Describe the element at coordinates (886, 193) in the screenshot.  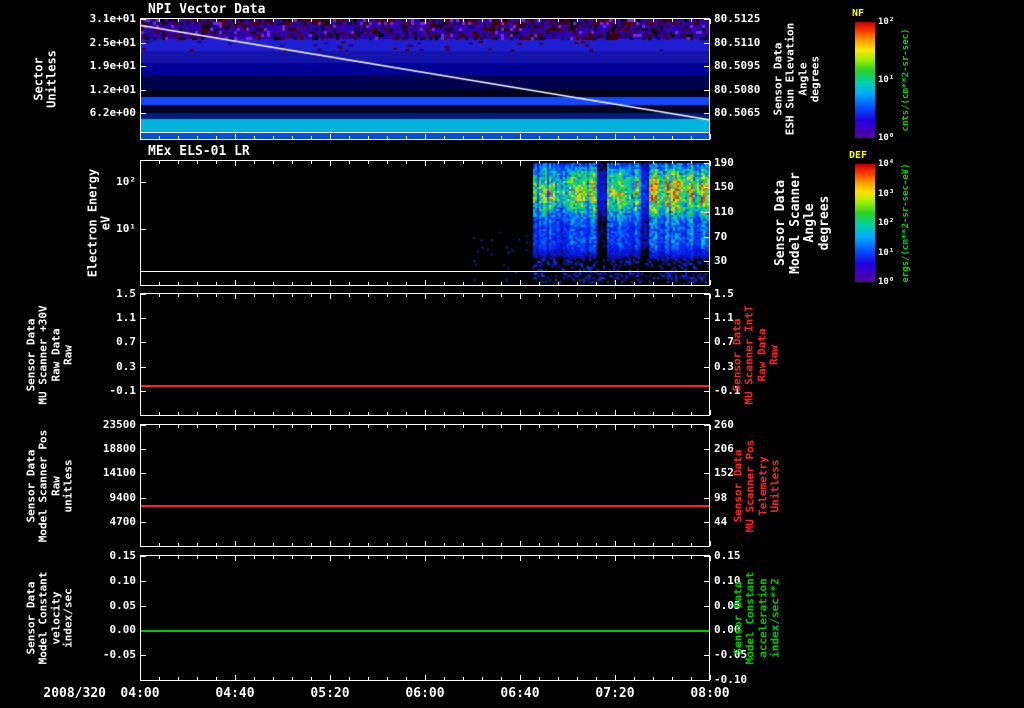
I see `colorbar-tick-label: 10³` at that location.